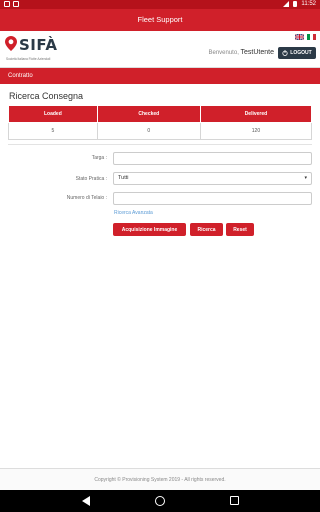 The height and width of the screenshot is (512, 320). I want to click on language-selector, so click(305, 37).